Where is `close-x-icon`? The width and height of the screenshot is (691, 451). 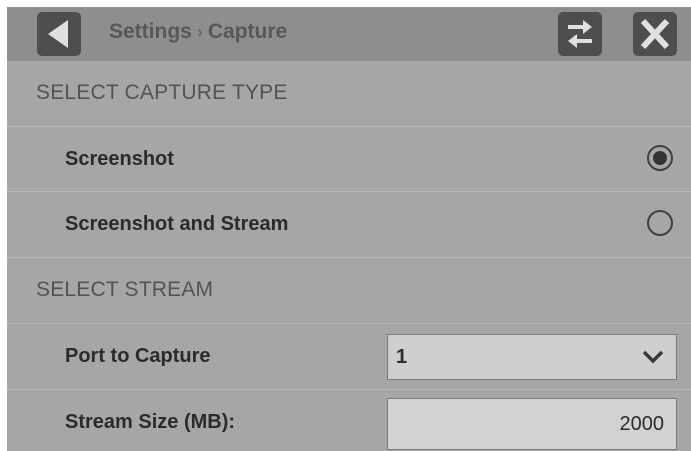
close-x-icon is located at coordinates (655, 34).